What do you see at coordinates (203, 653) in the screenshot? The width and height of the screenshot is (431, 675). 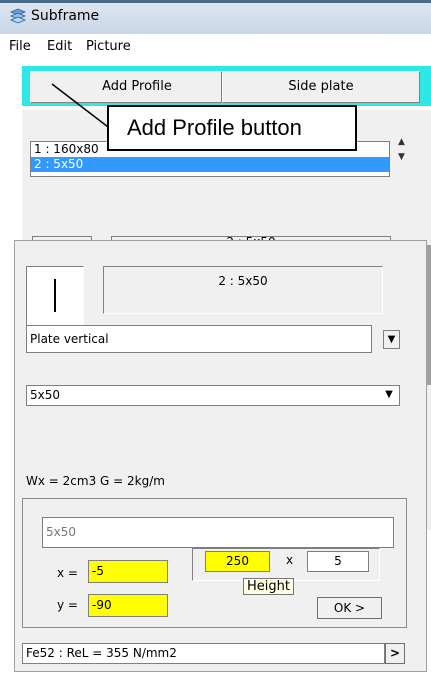 I see `material-field: Fe52 : ReL = 355 N/mm2` at bounding box center [203, 653].